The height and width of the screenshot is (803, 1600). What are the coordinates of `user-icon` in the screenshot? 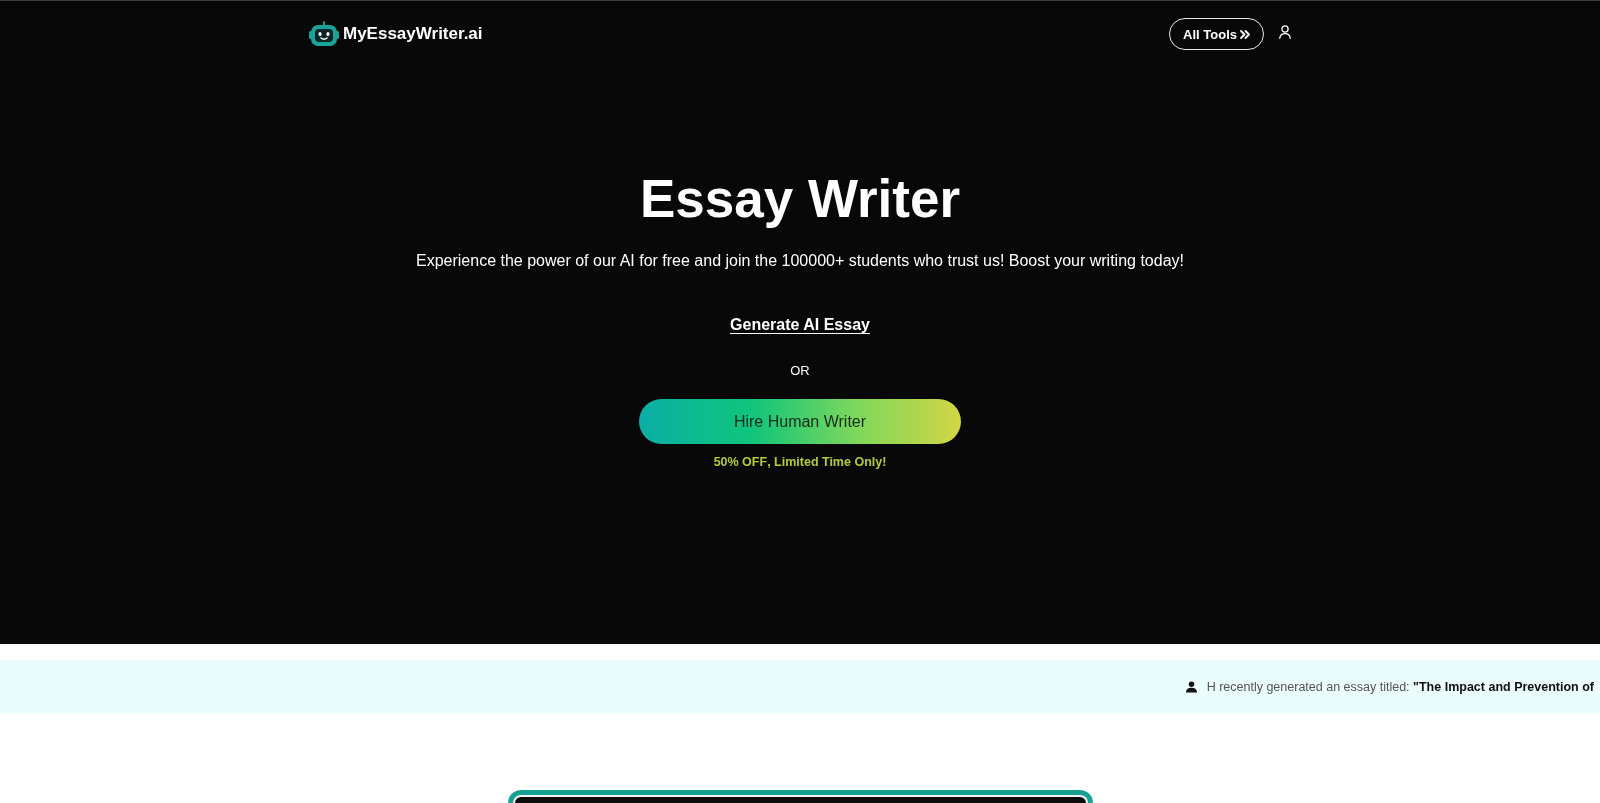 It's located at (1285, 32).